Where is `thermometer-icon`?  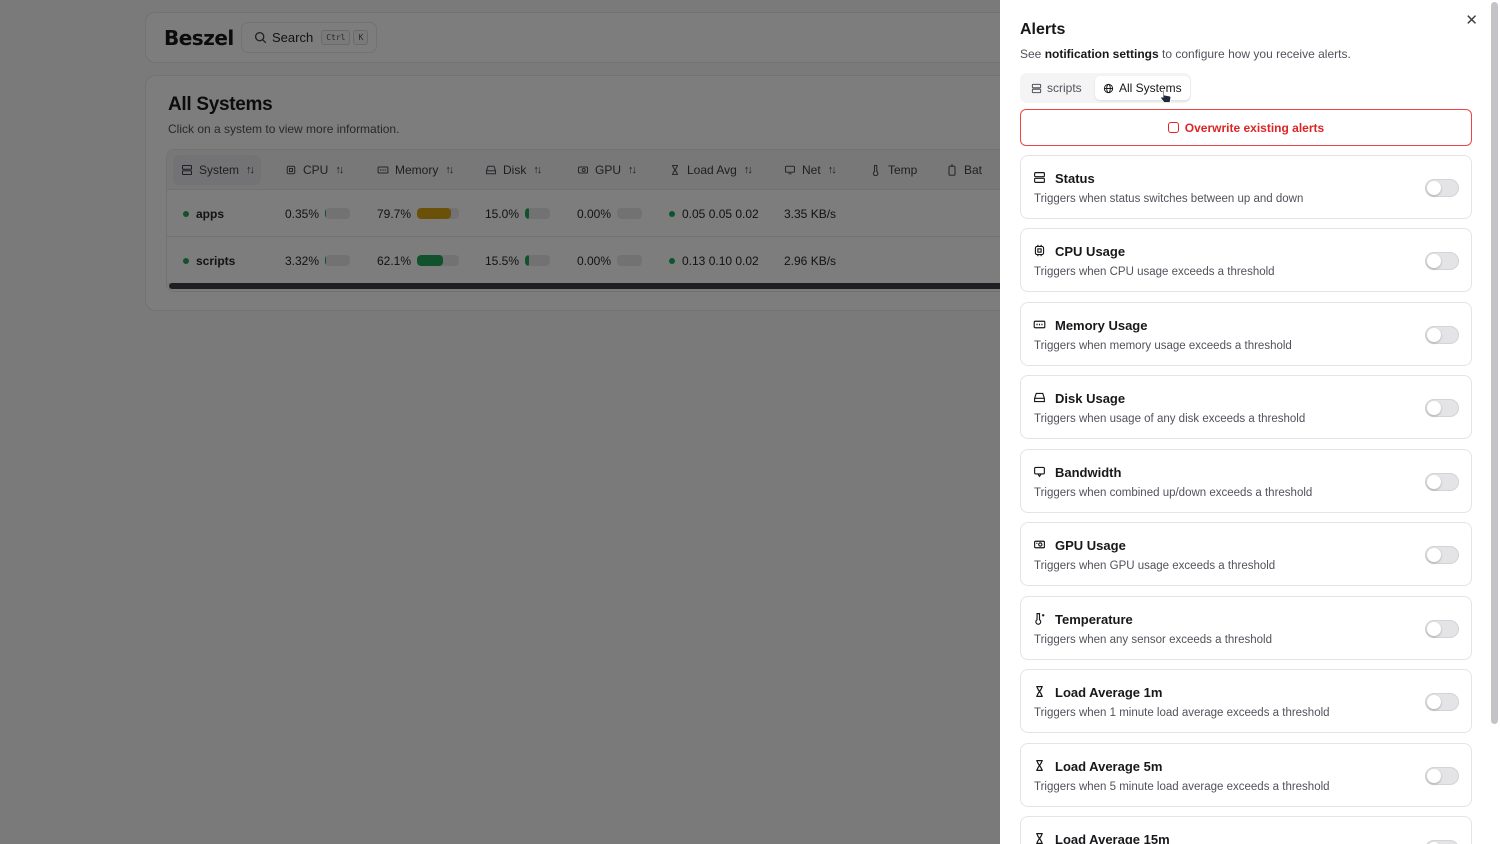
thermometer-icon is located at coordinates (1040, 619).